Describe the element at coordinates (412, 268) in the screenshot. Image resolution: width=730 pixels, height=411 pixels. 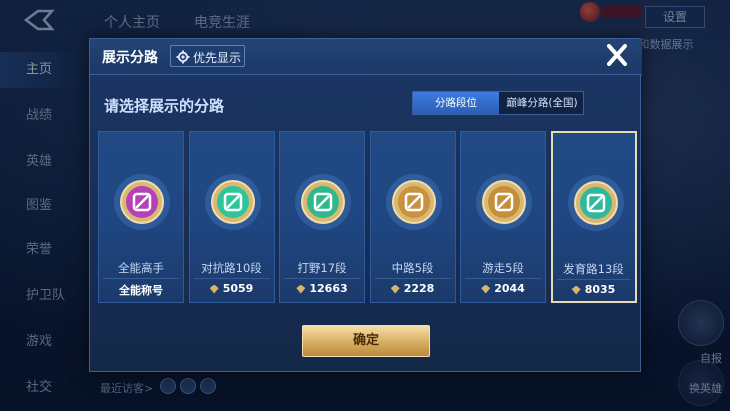
I see `lane-name: 中路5段` at that location.